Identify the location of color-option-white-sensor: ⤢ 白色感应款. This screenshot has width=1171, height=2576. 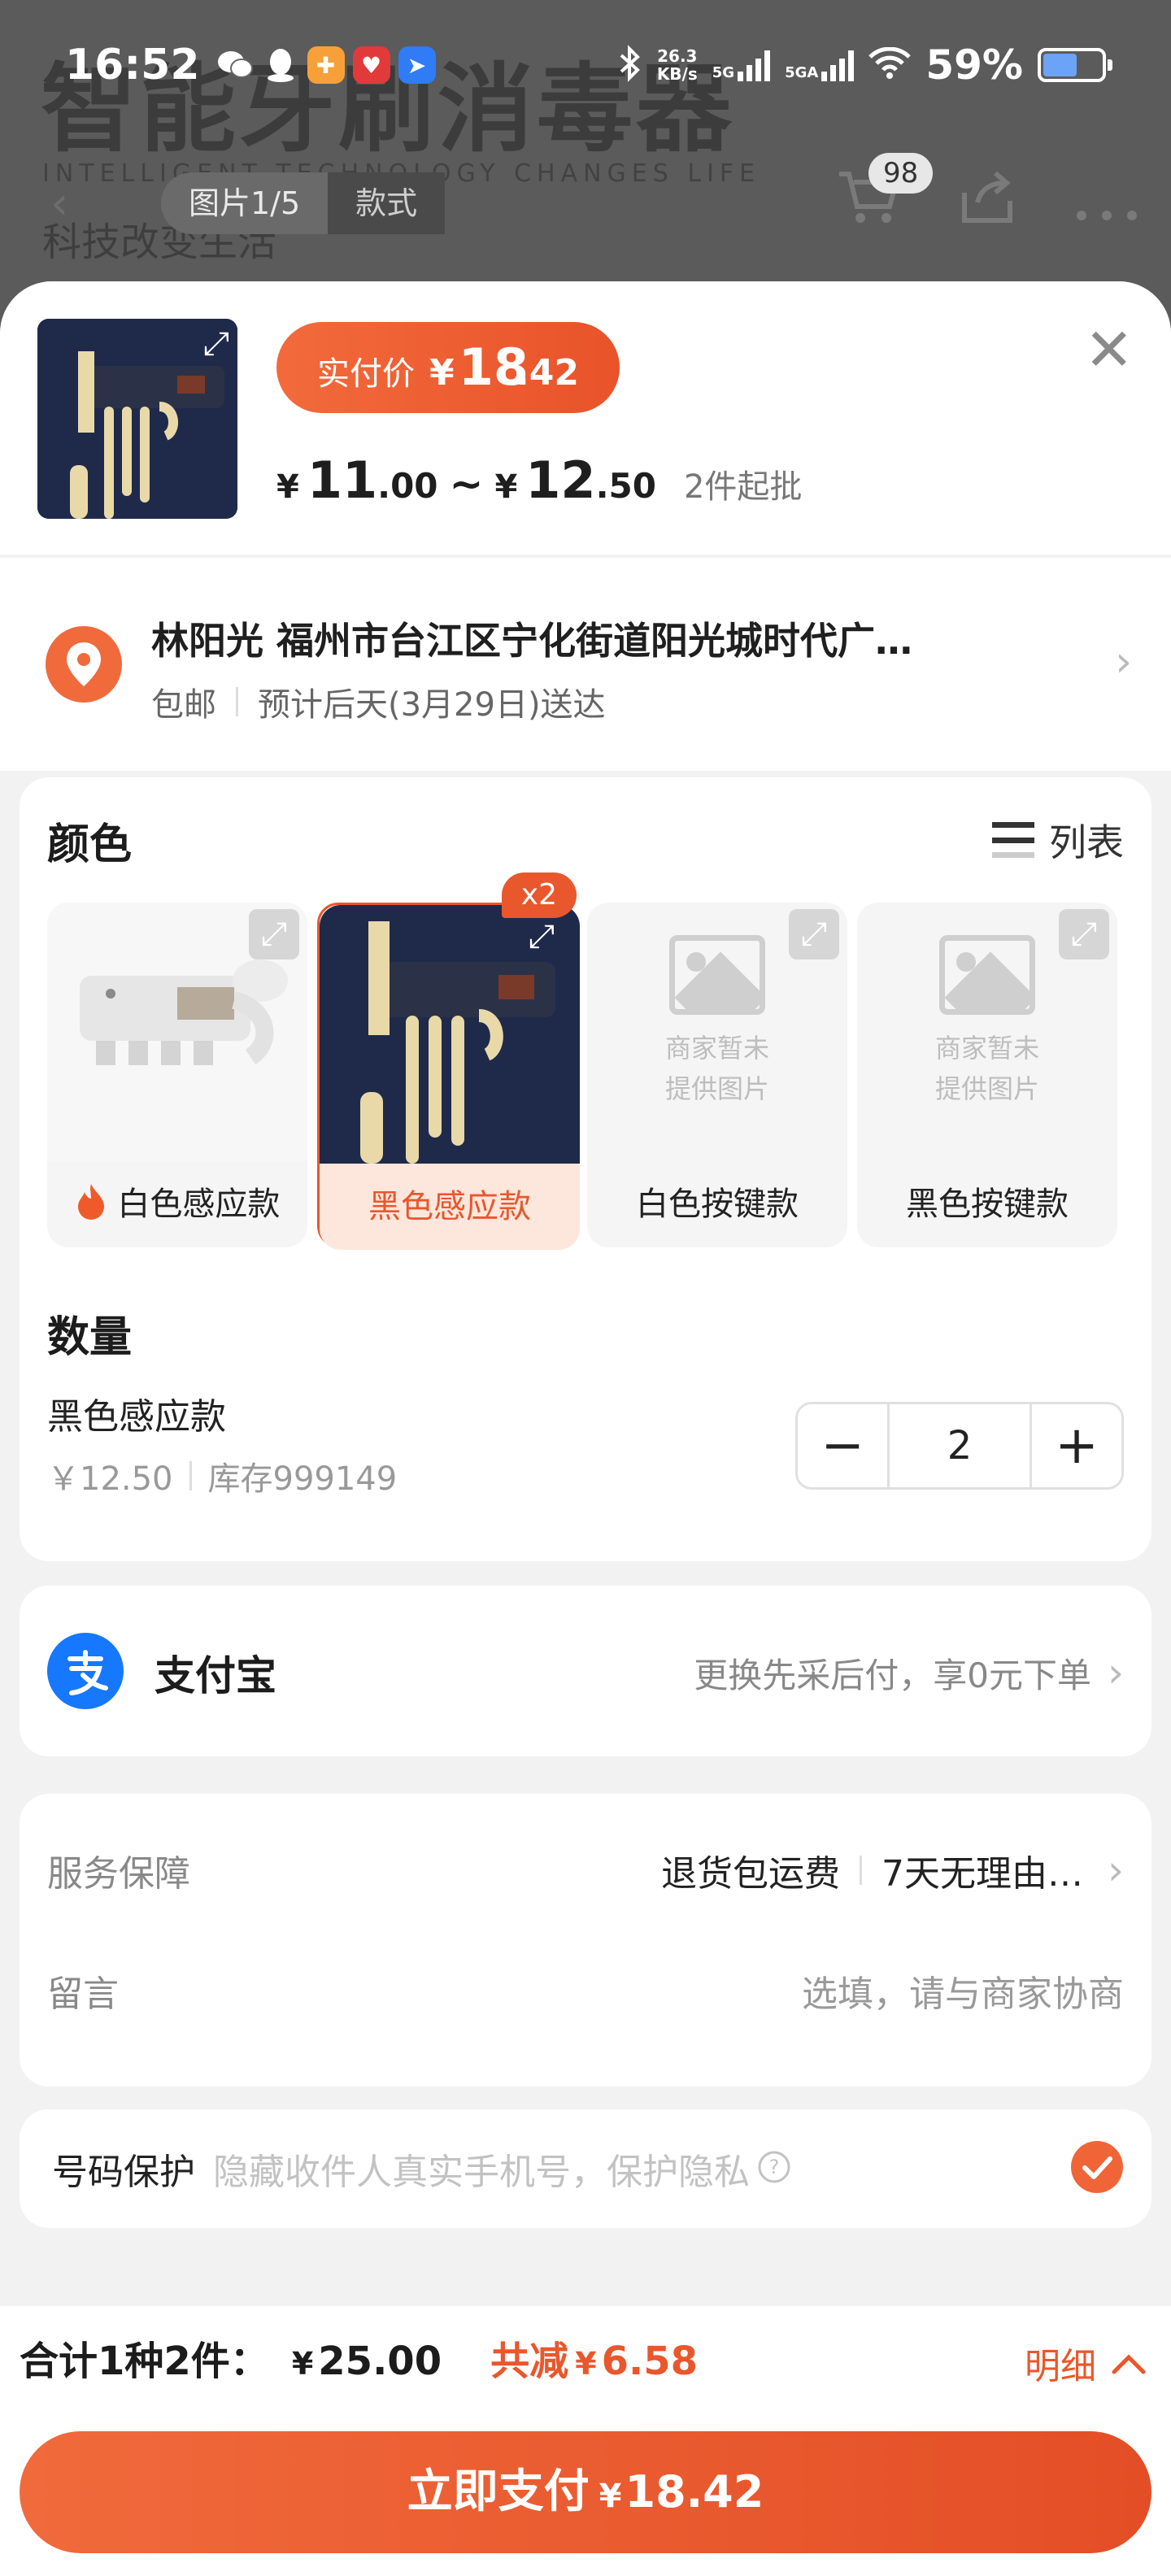
(177, 1075).